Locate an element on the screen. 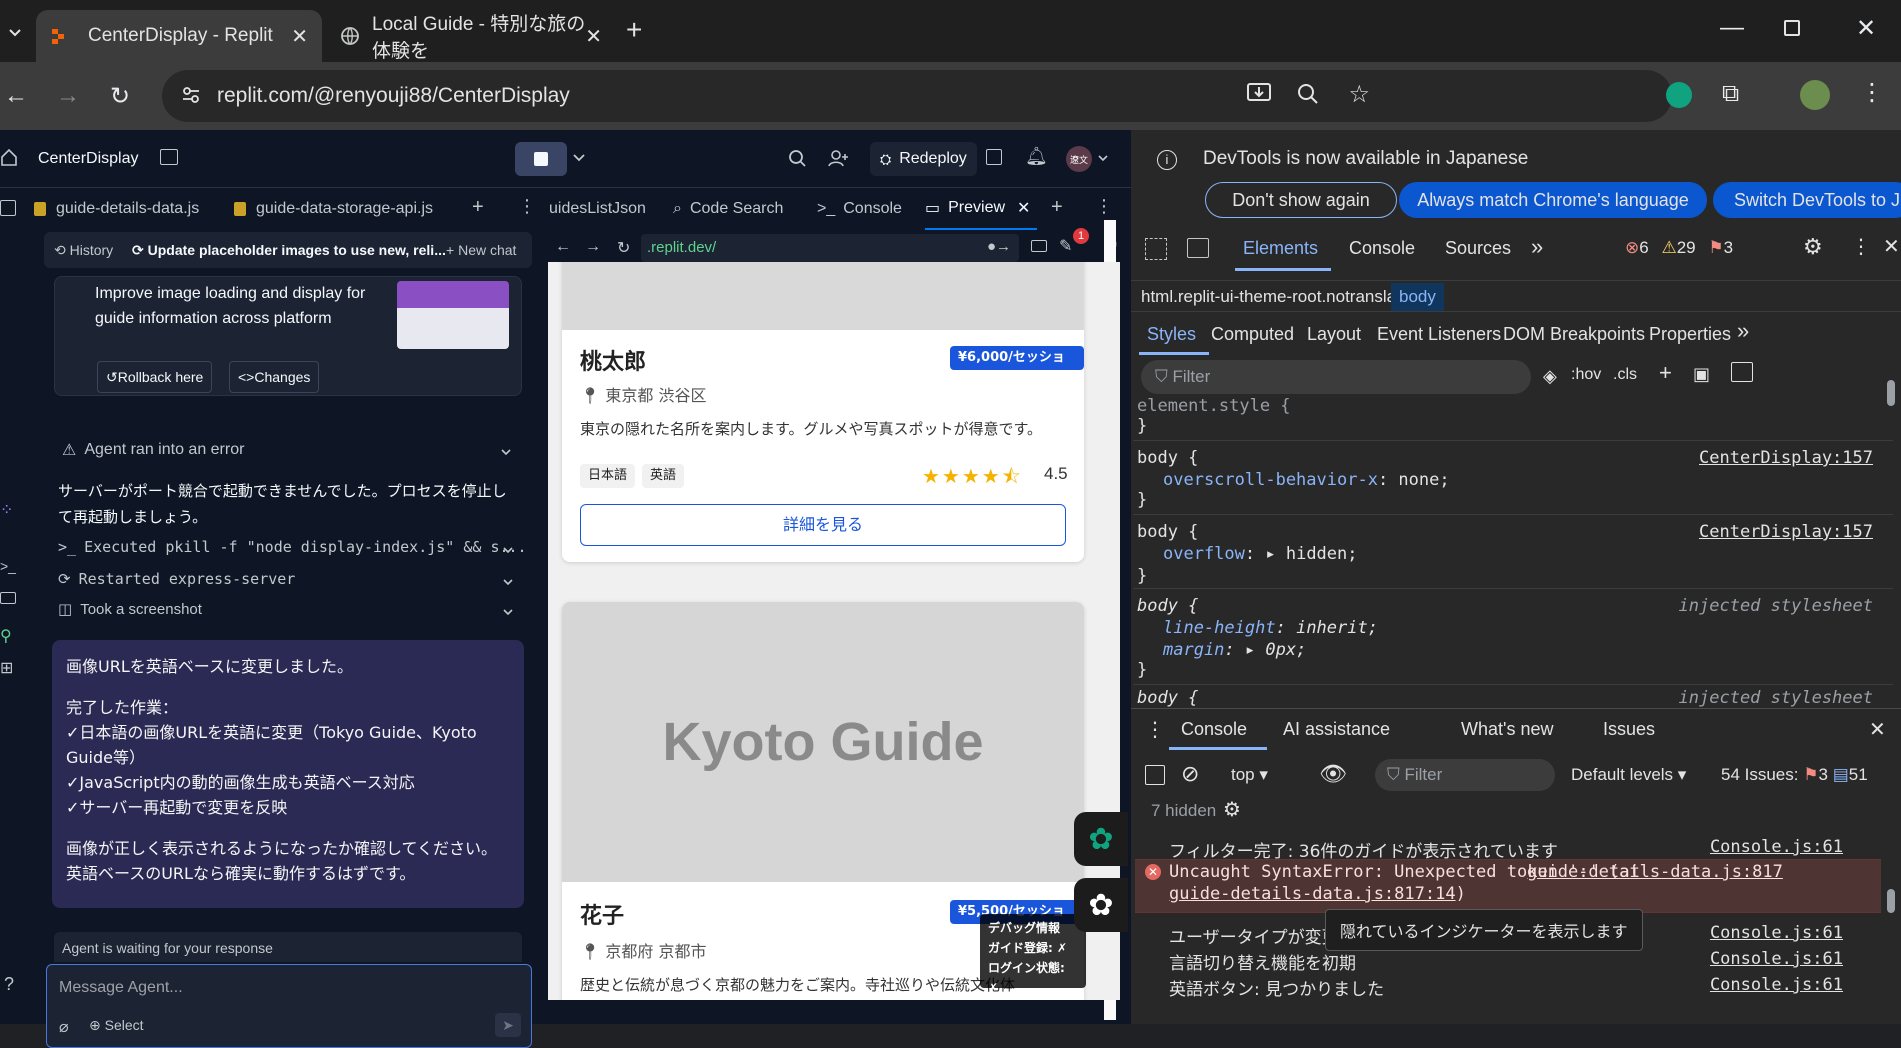 The width and height of the screenshot is (1901, 1048). new-rule-icon: + is located at coordinates (1665, 373).